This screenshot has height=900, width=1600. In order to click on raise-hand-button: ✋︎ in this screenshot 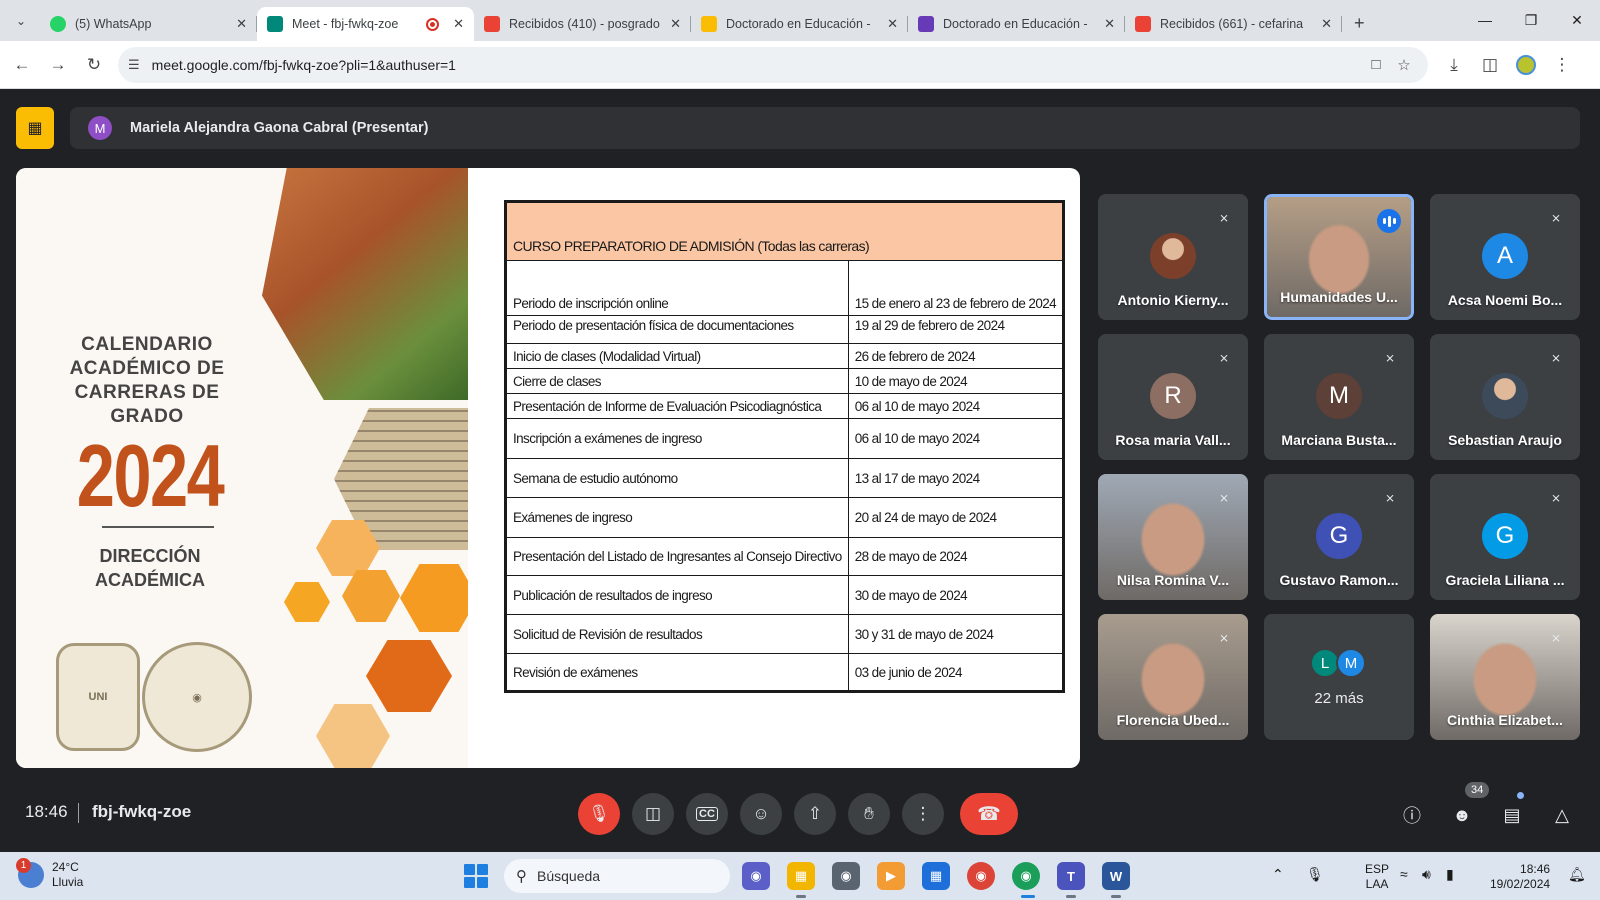, I will do `click(869, 814)`.